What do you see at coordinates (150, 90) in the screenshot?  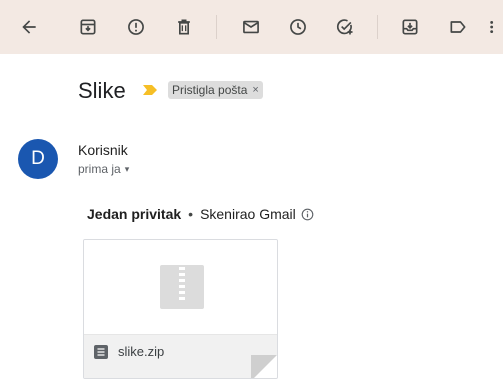 I see `importance-marker-icon` at bounding box center [150, 90].